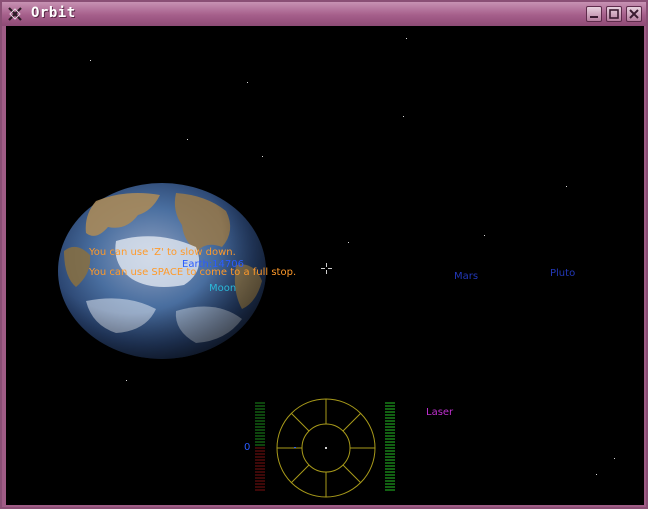 Image resolution: width=648 pixels, height=509 pixels. Describe the element at coordinates (223, 288) in the screenshot. I see `moon-label: Moon` at that location.